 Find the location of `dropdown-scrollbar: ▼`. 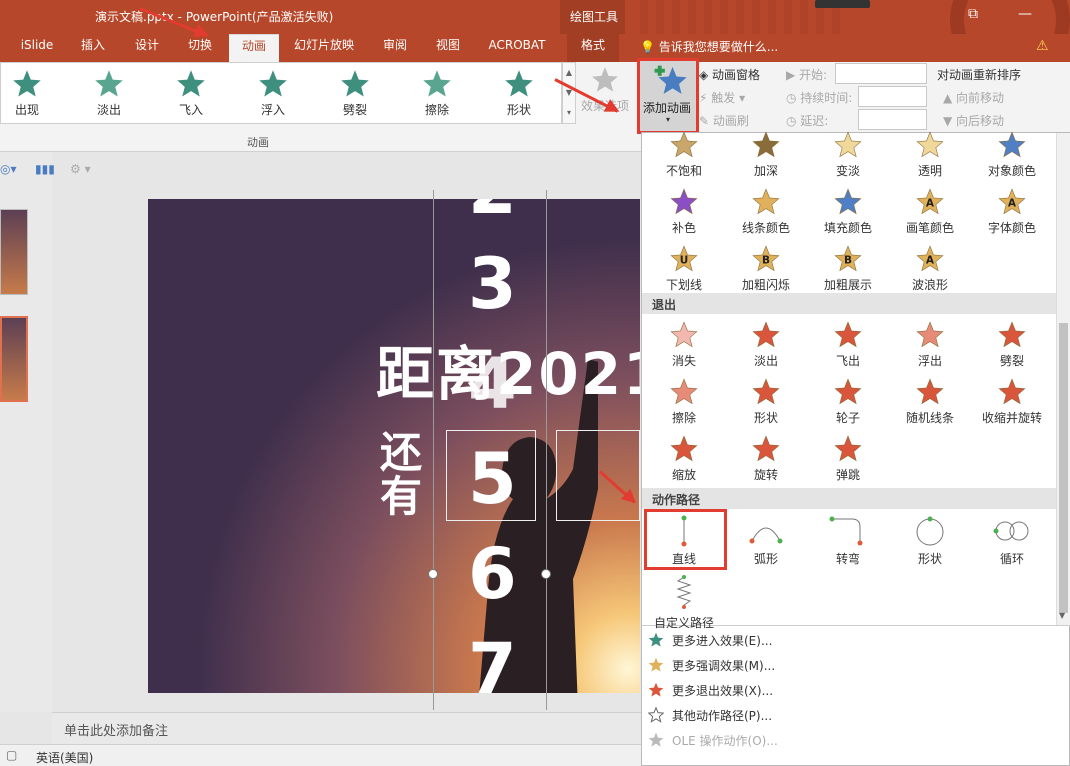

dropdown-scrollbar: ▼ is located at coordinates (1063, 379).